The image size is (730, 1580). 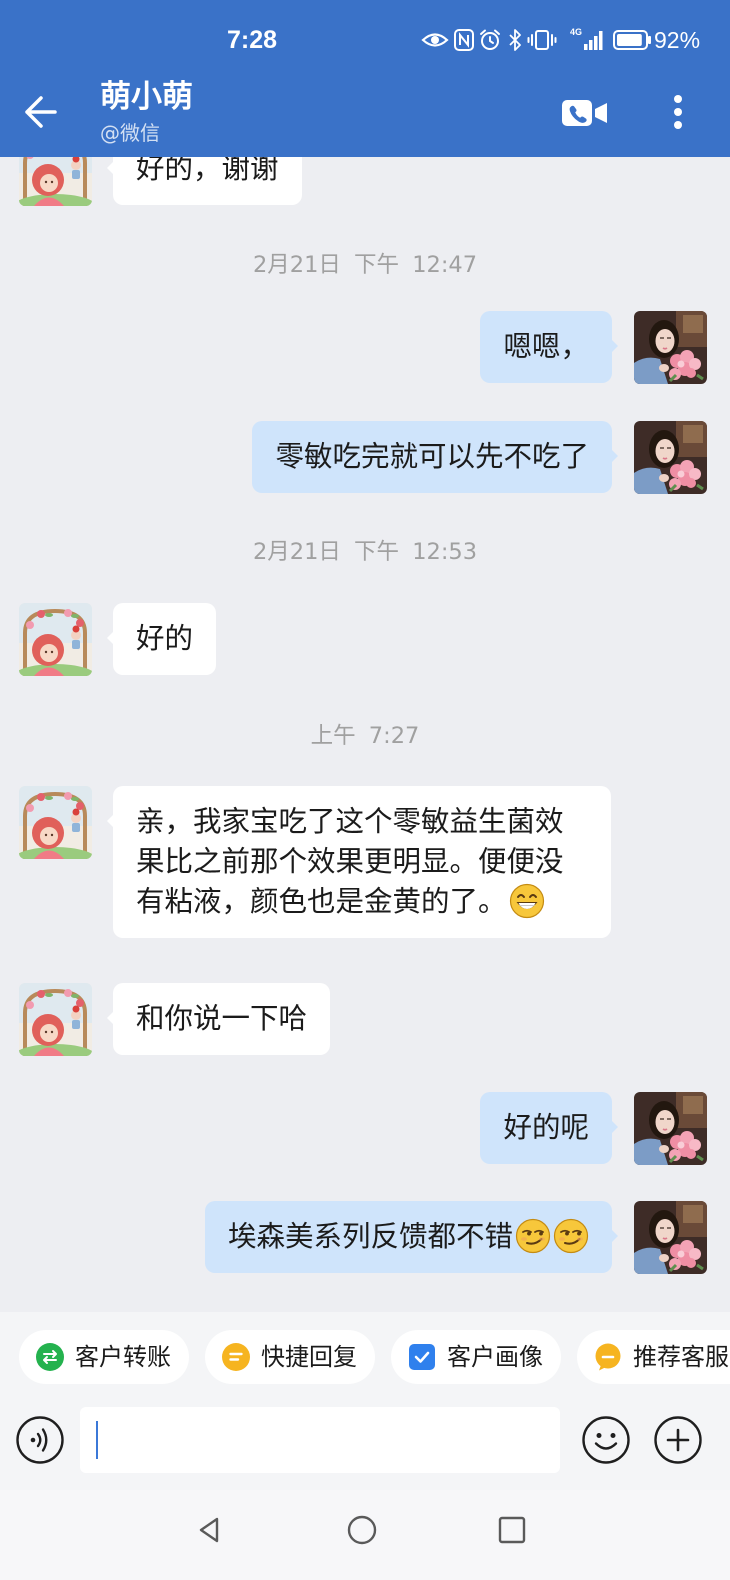 What do you see at coordinates (370, 1236) in the screenshot?
I see `message-text: 埃森美系列反馈都不错` at bounding box center [370, 1236].